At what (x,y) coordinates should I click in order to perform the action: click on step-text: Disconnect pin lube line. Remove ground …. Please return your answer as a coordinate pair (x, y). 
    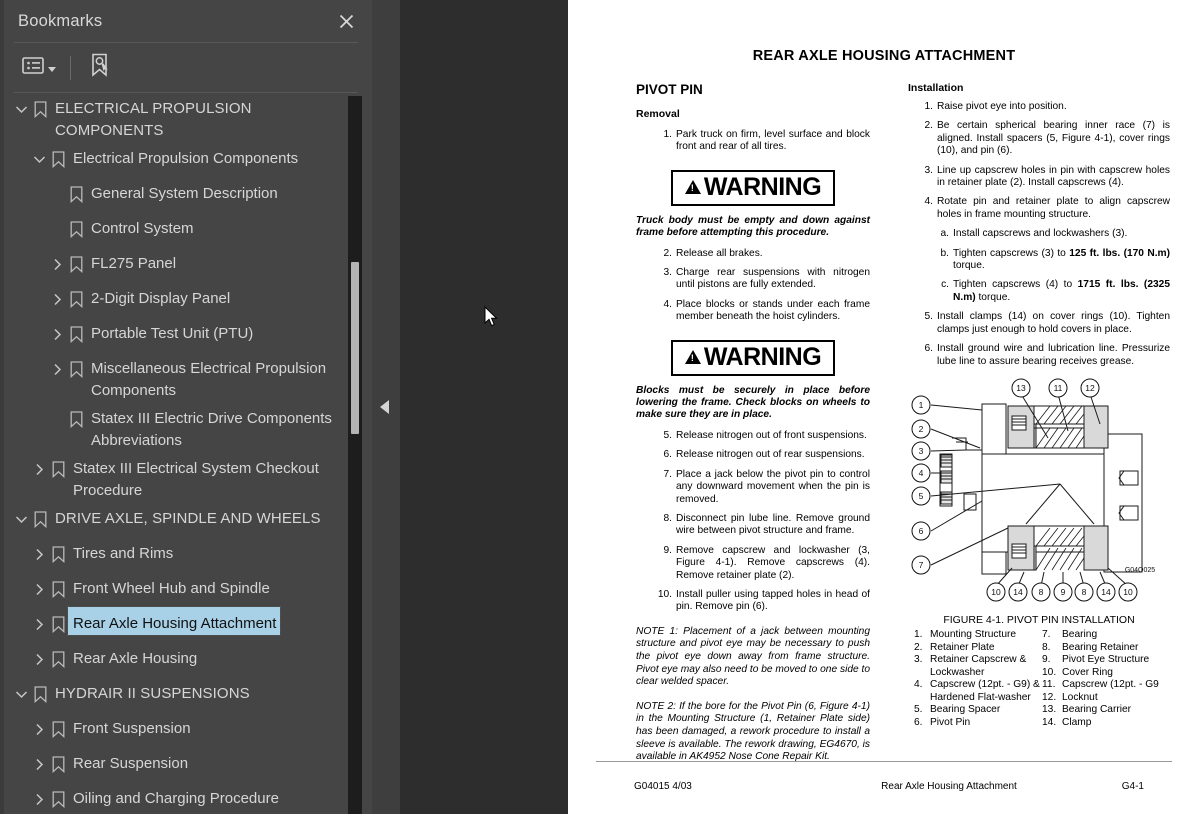
    Looking at the image, I should click on (773, 524).